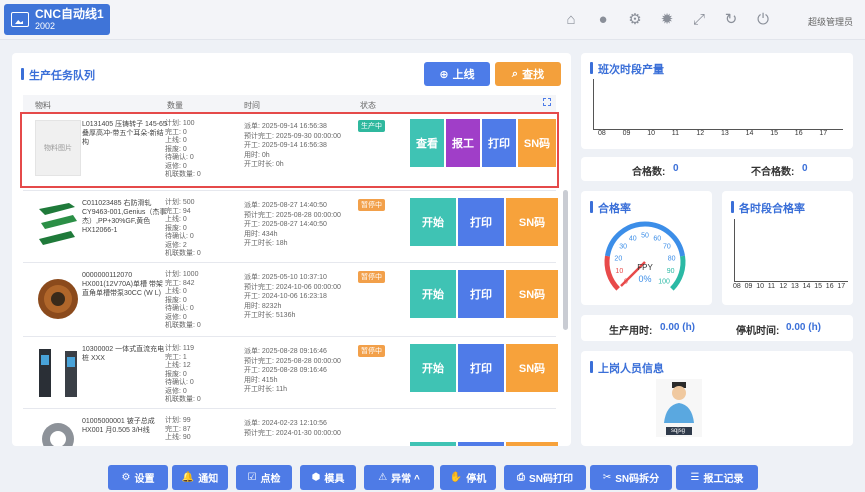  I want to click on qty-online: 上线: 0, so click(176, 219).